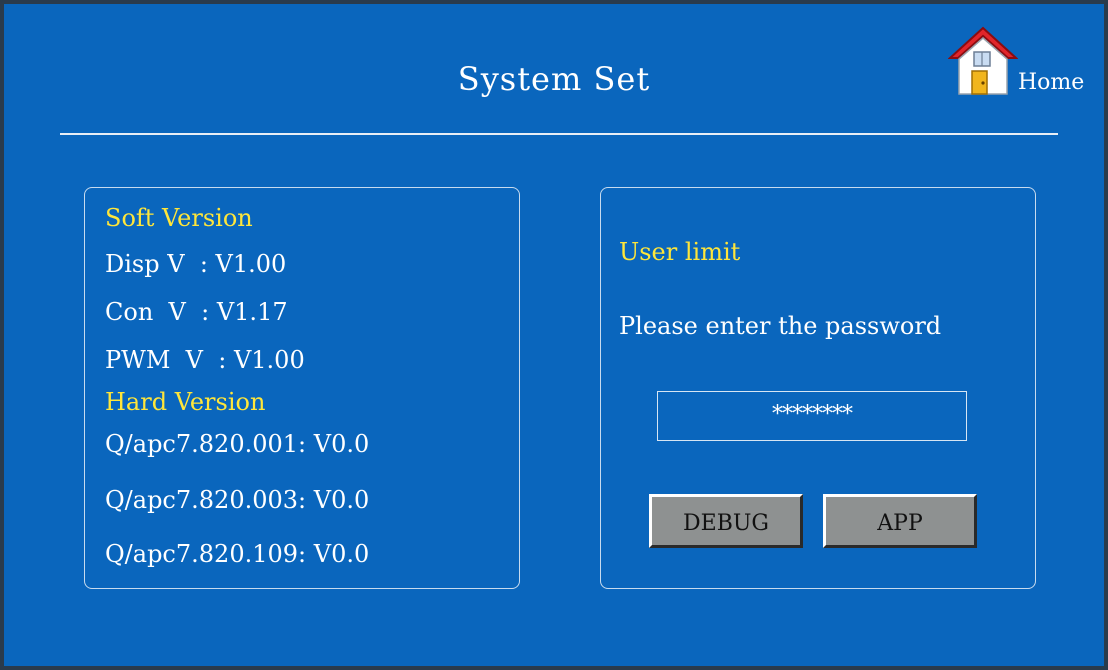  Describe the element at coordinates (726, 521) in the screenshot. I see `debug-button: DEBUG` at that location.